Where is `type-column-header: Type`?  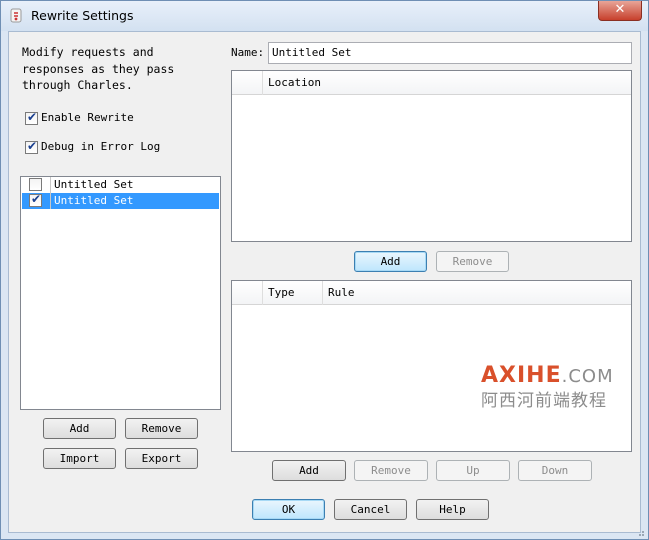
type-column-header: Type is located at coordinates (292, 293).